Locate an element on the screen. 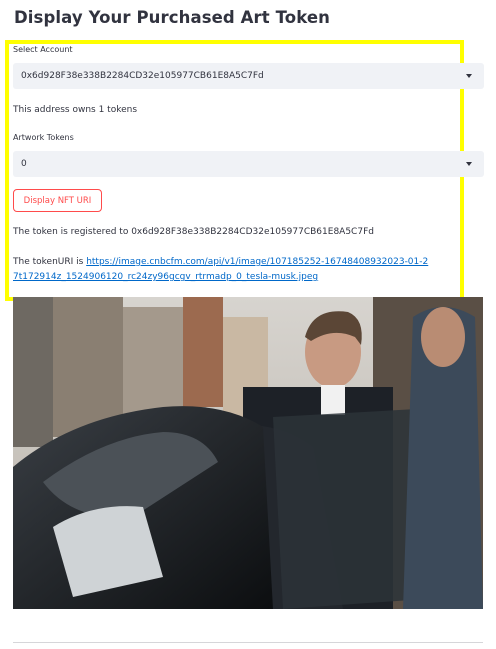  owns-tokens-text: This address owns 1 tokens is located at coordinates (75, 110).